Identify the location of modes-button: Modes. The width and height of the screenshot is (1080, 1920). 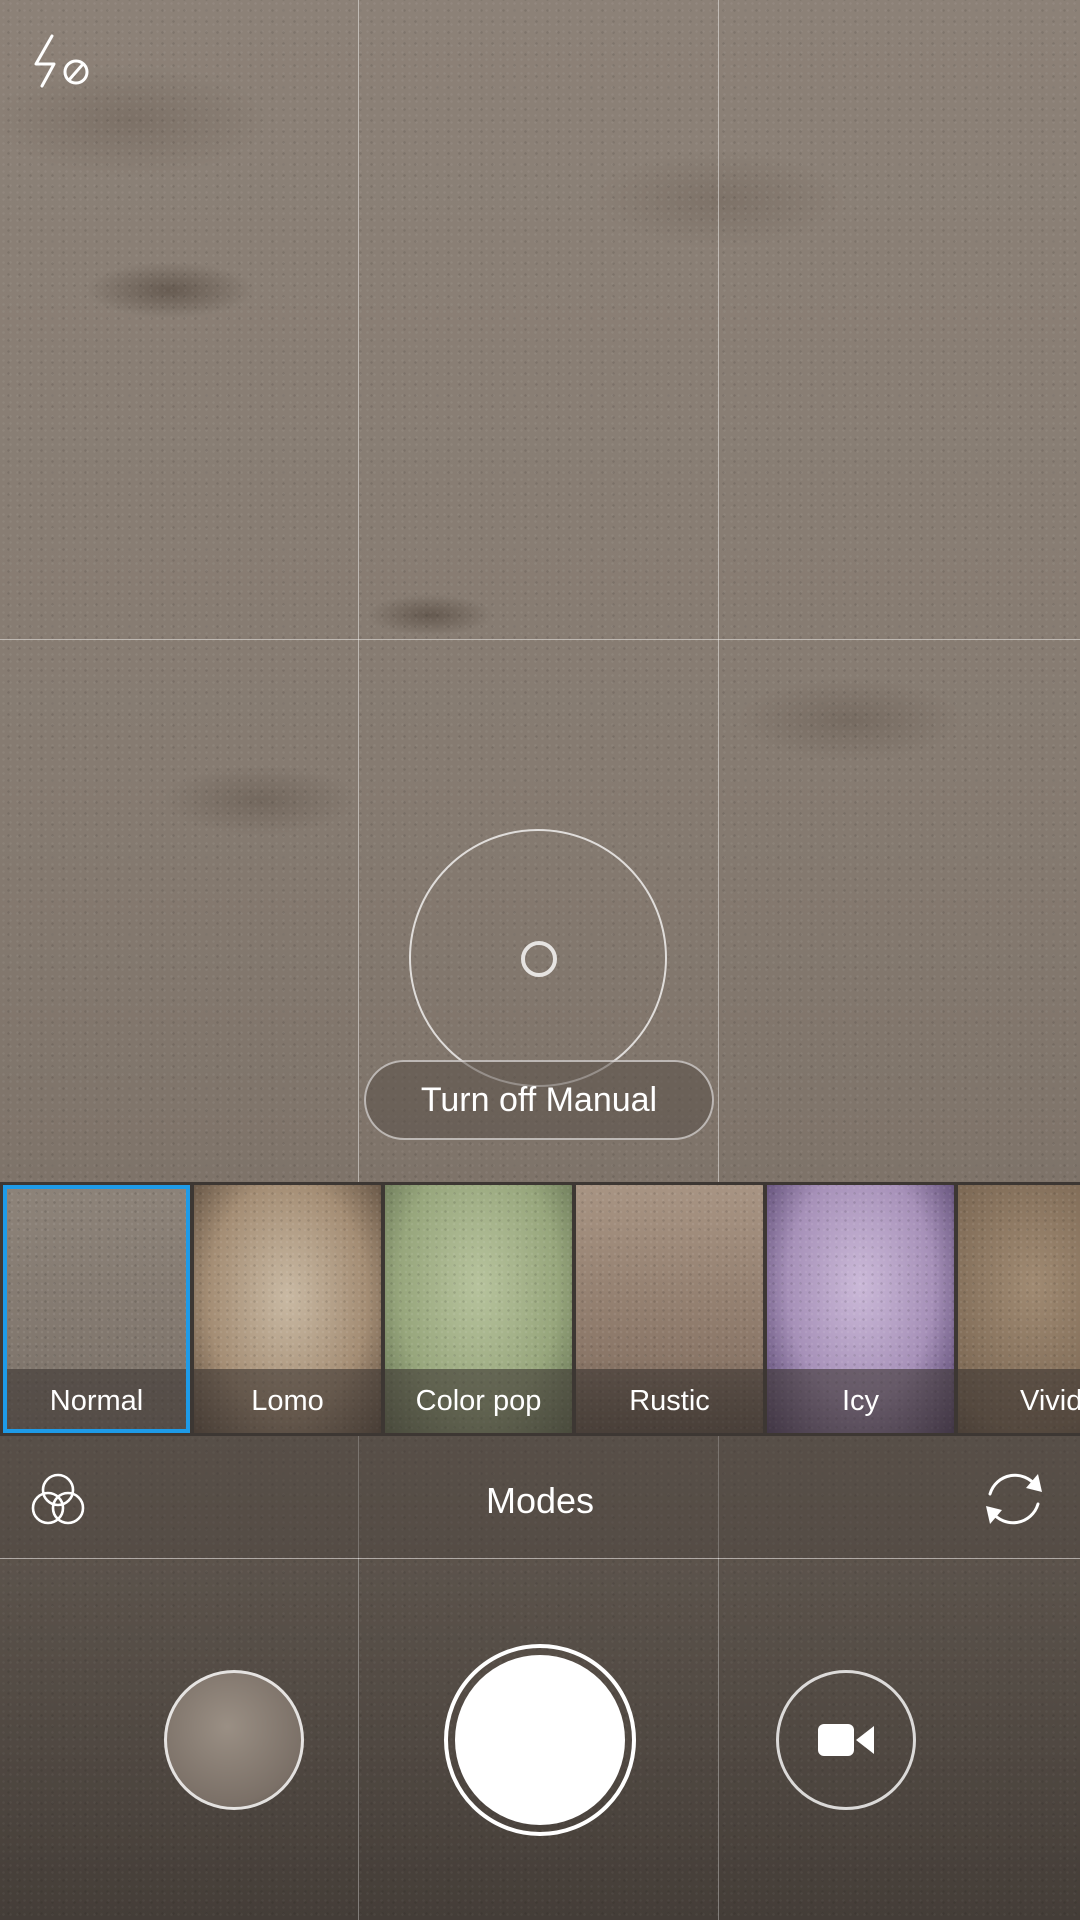
(540, 1501).